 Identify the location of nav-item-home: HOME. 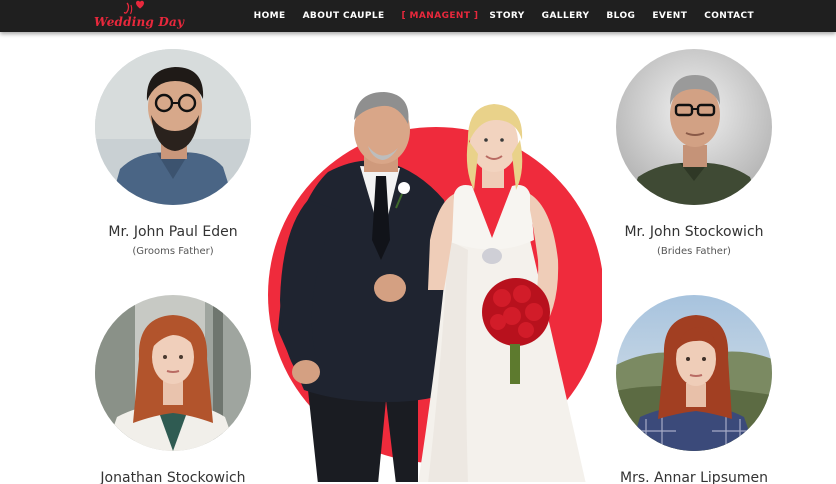
(270, 16).